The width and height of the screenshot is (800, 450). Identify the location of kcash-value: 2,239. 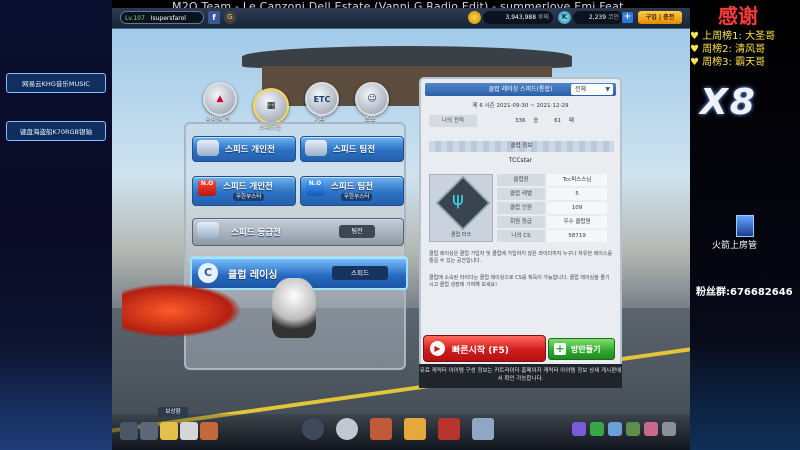
(597, 17).